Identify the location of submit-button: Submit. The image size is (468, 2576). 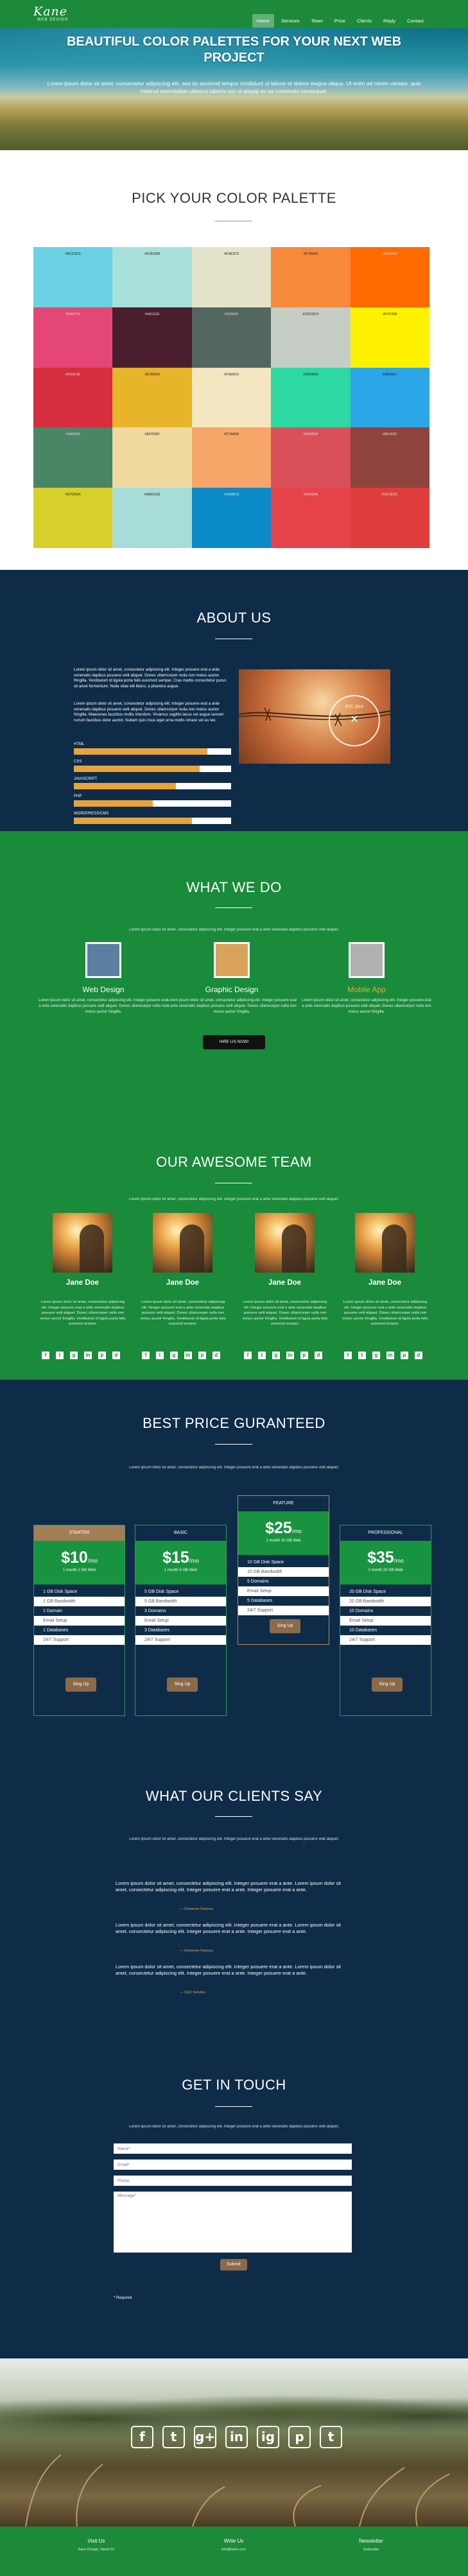
(233, 2265).